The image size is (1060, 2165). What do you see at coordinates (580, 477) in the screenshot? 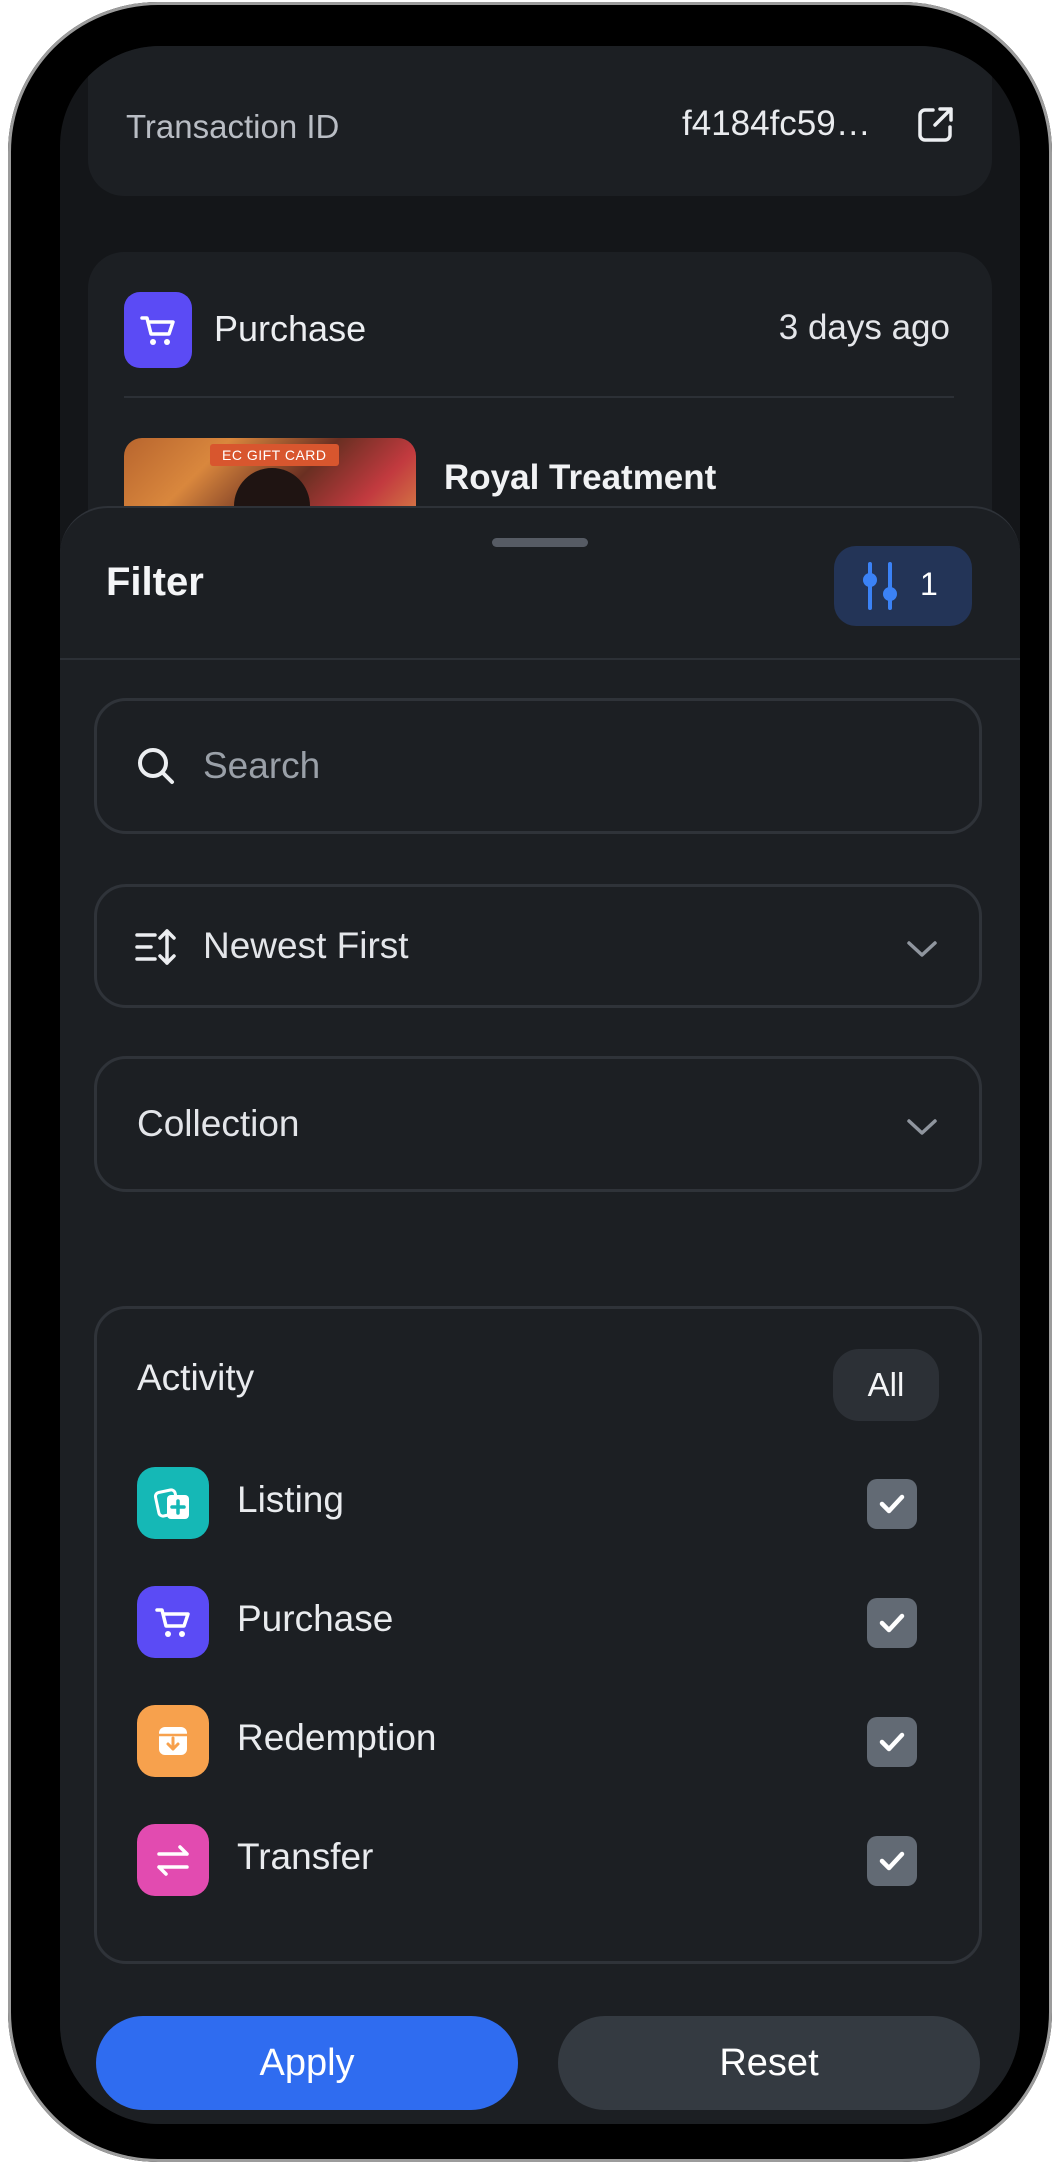
I see `nft-title: Royal Treatment` at bounding box center [580, 477].